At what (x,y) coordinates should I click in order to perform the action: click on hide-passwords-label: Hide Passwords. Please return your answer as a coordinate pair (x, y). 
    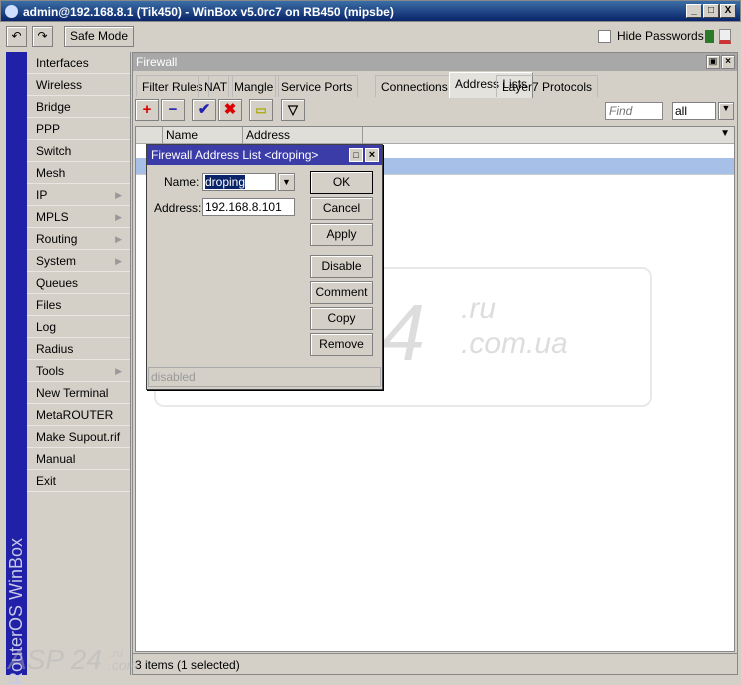
    Looking at the image, I should click on (660, 36).